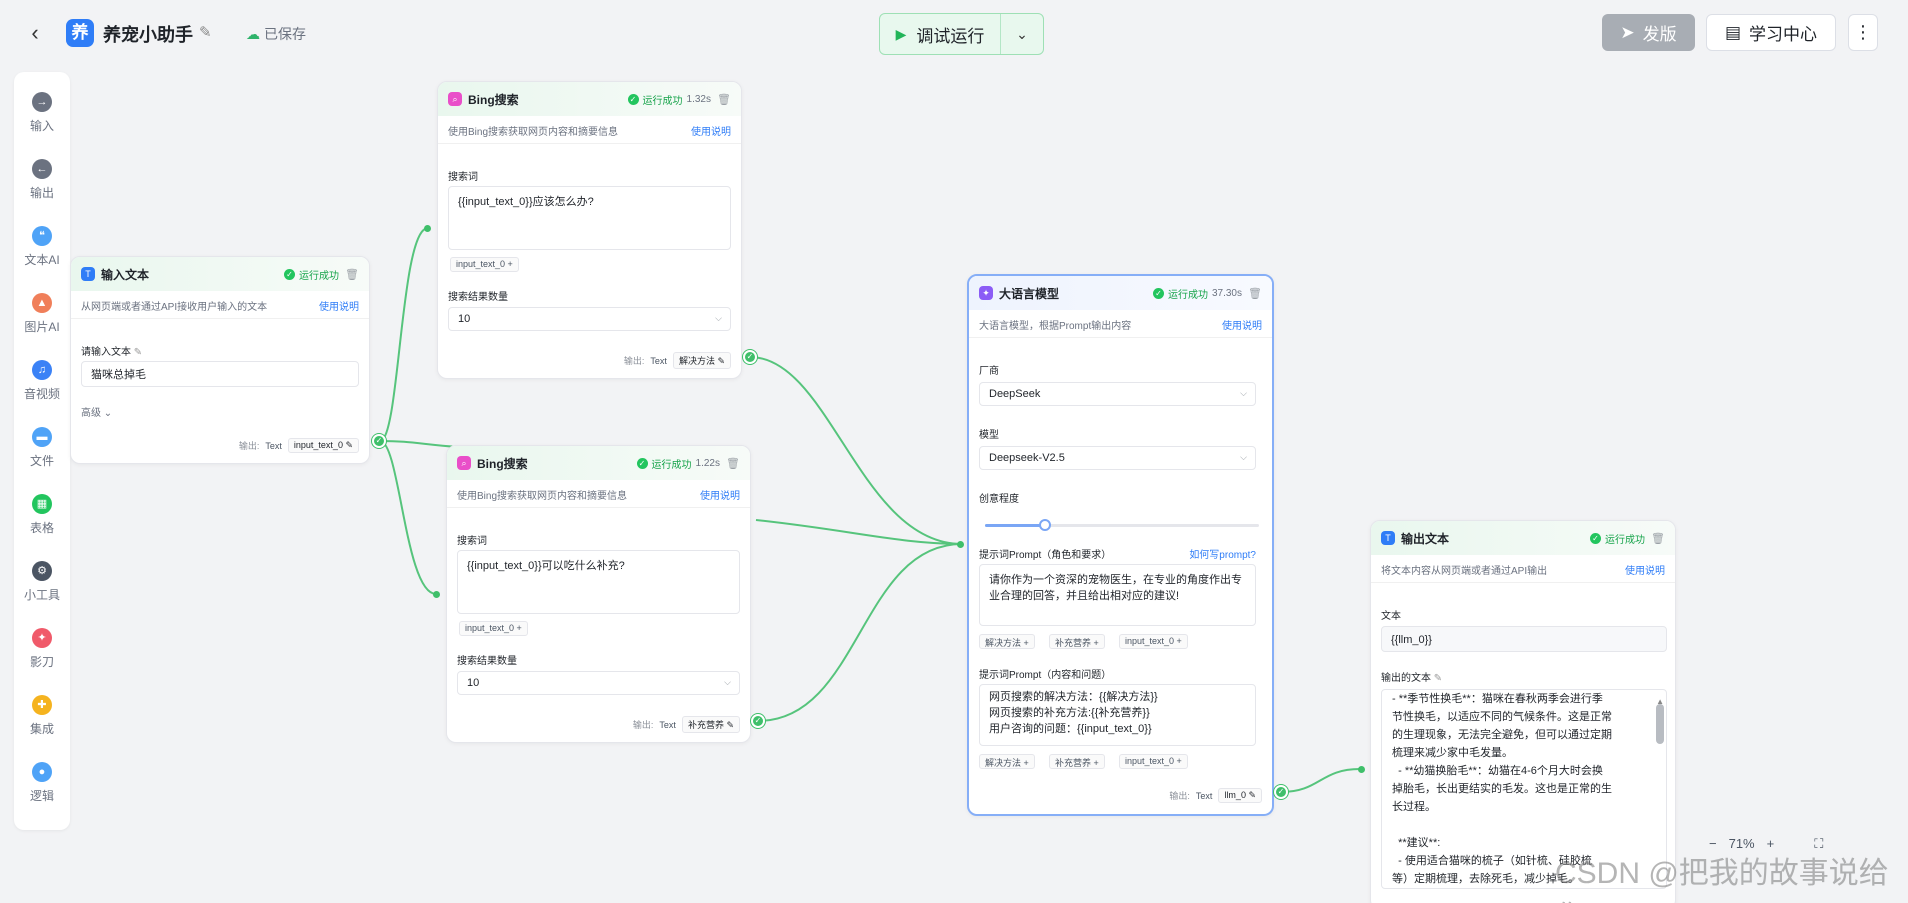 This screenshot has height=903, width=1908. What do you see at coordinates (669, 99) in the screenshot?
I see `run-status: ✓ 运行成功 1.32s` at bounding box center [669, 99].